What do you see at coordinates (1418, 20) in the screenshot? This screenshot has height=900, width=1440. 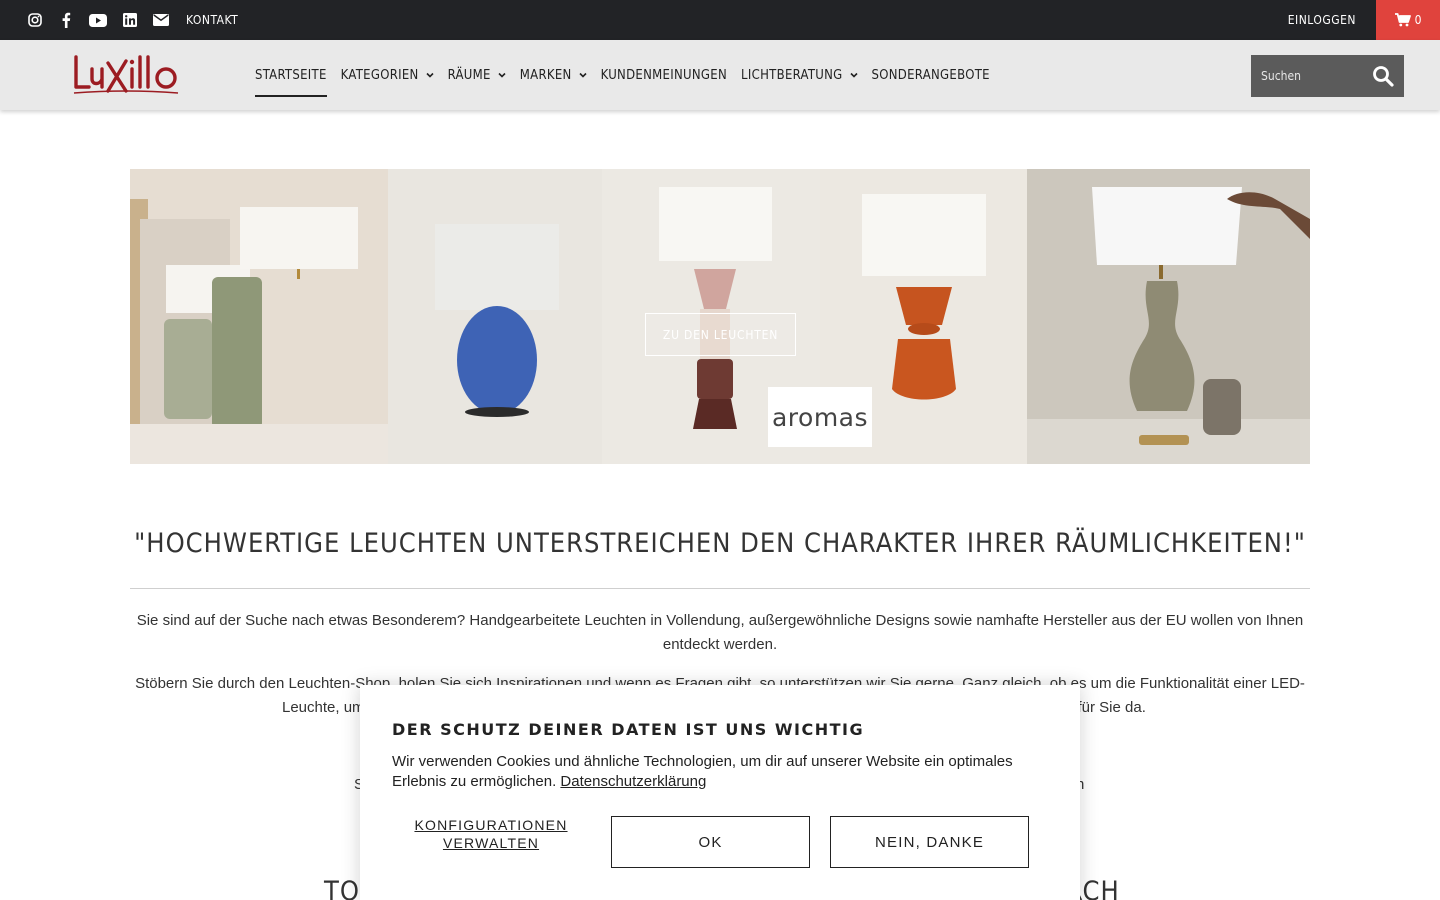 I see `cart-count: 0` at bounding box center [1418, 20].